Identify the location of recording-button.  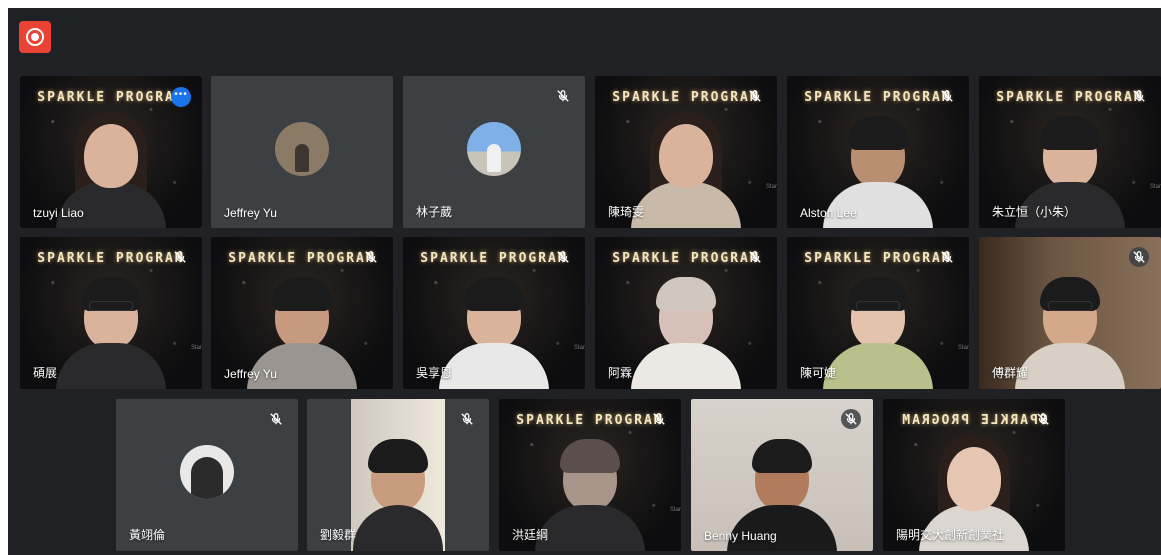
(35, 37).